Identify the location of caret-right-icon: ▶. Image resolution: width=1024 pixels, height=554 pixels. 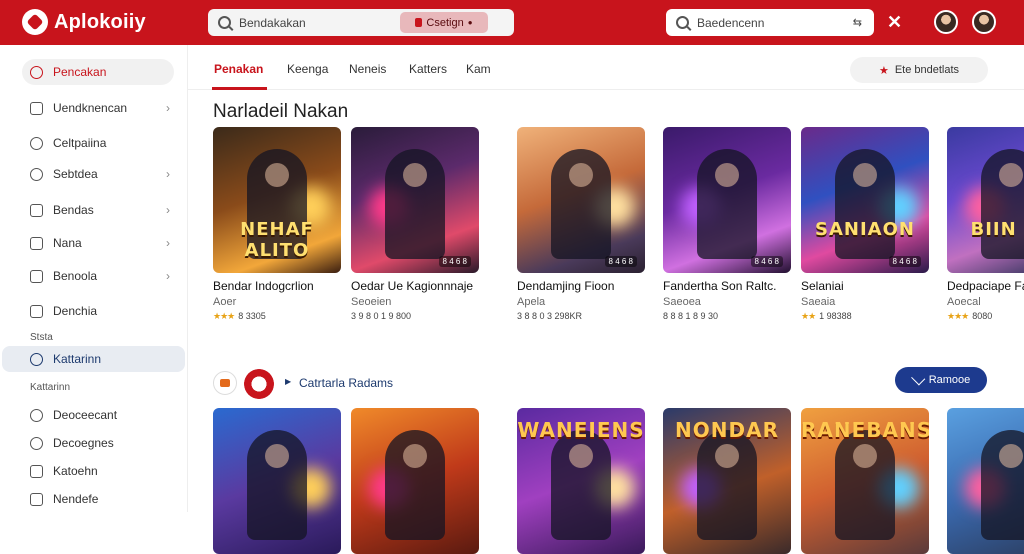
(288, 381).